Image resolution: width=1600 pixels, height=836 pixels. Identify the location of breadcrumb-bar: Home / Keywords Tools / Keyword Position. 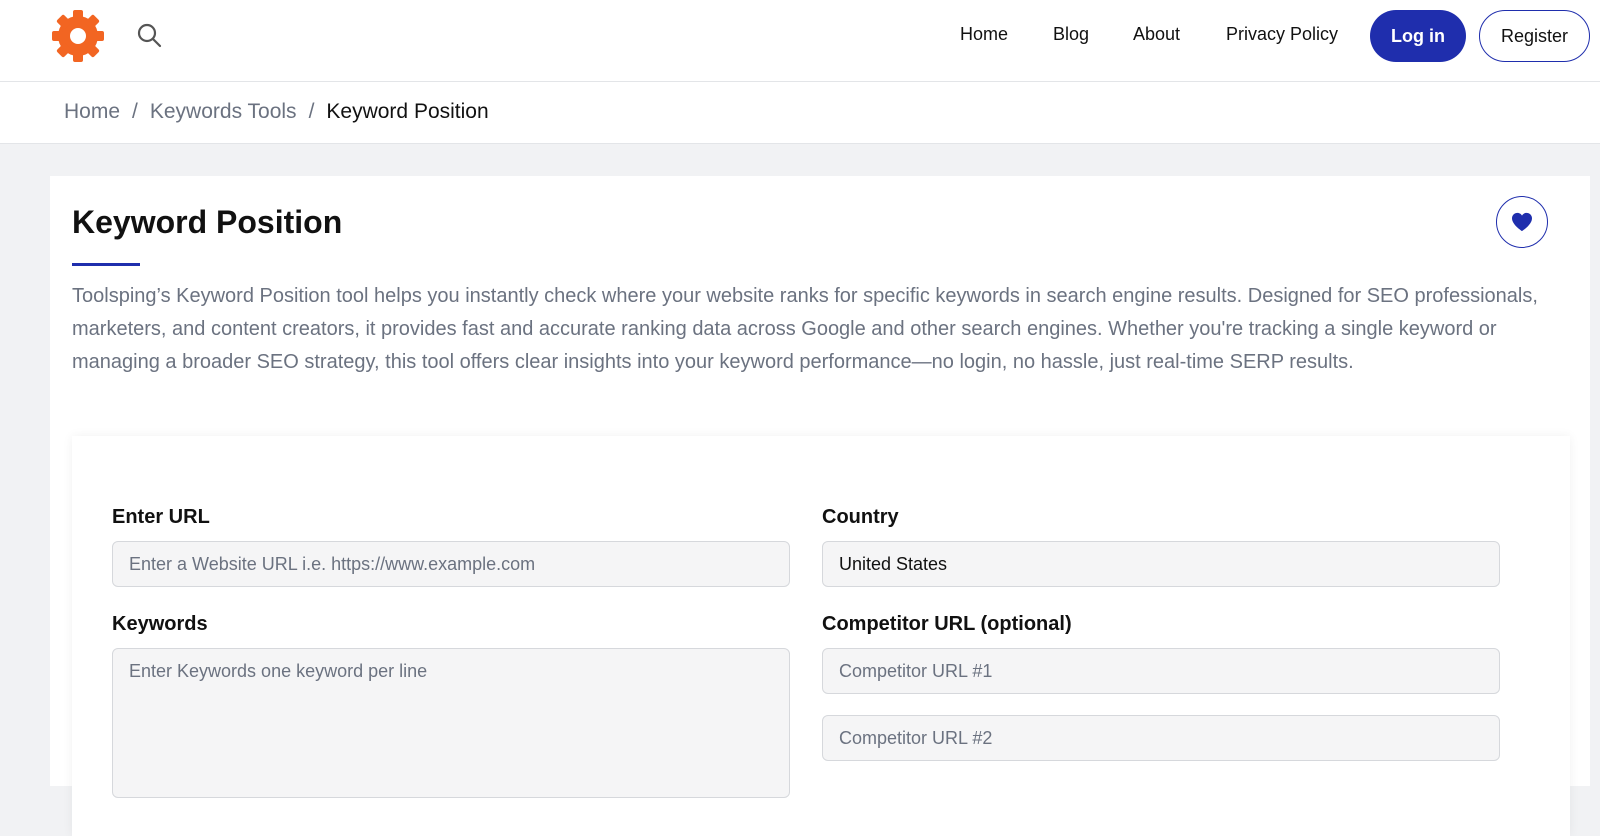
(800, 113).